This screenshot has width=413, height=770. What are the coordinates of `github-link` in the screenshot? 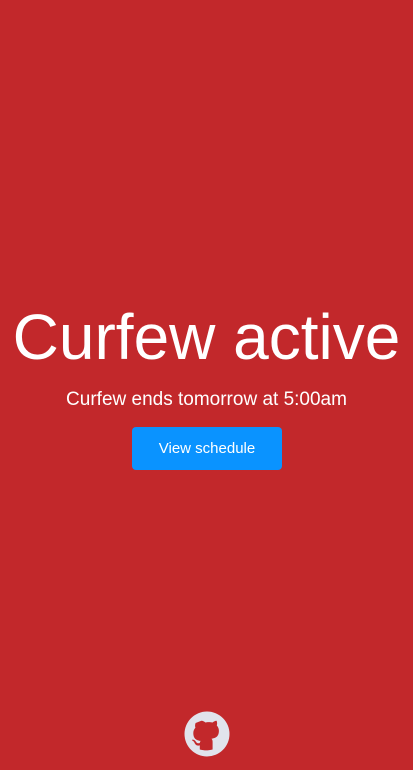 It's located at (207, 734).